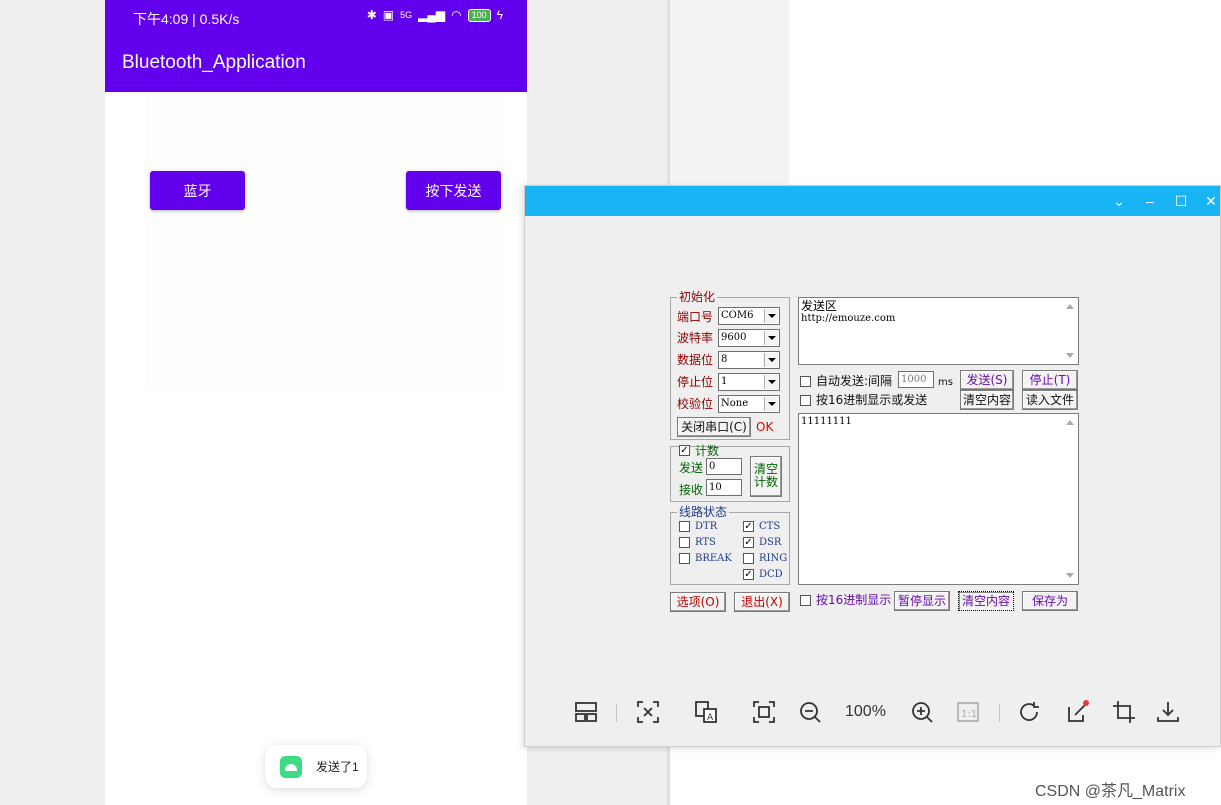 Image resolution: width=1221 pixels, height=805 pixels. I want to click on translate-icon: A, so click(706, 712).